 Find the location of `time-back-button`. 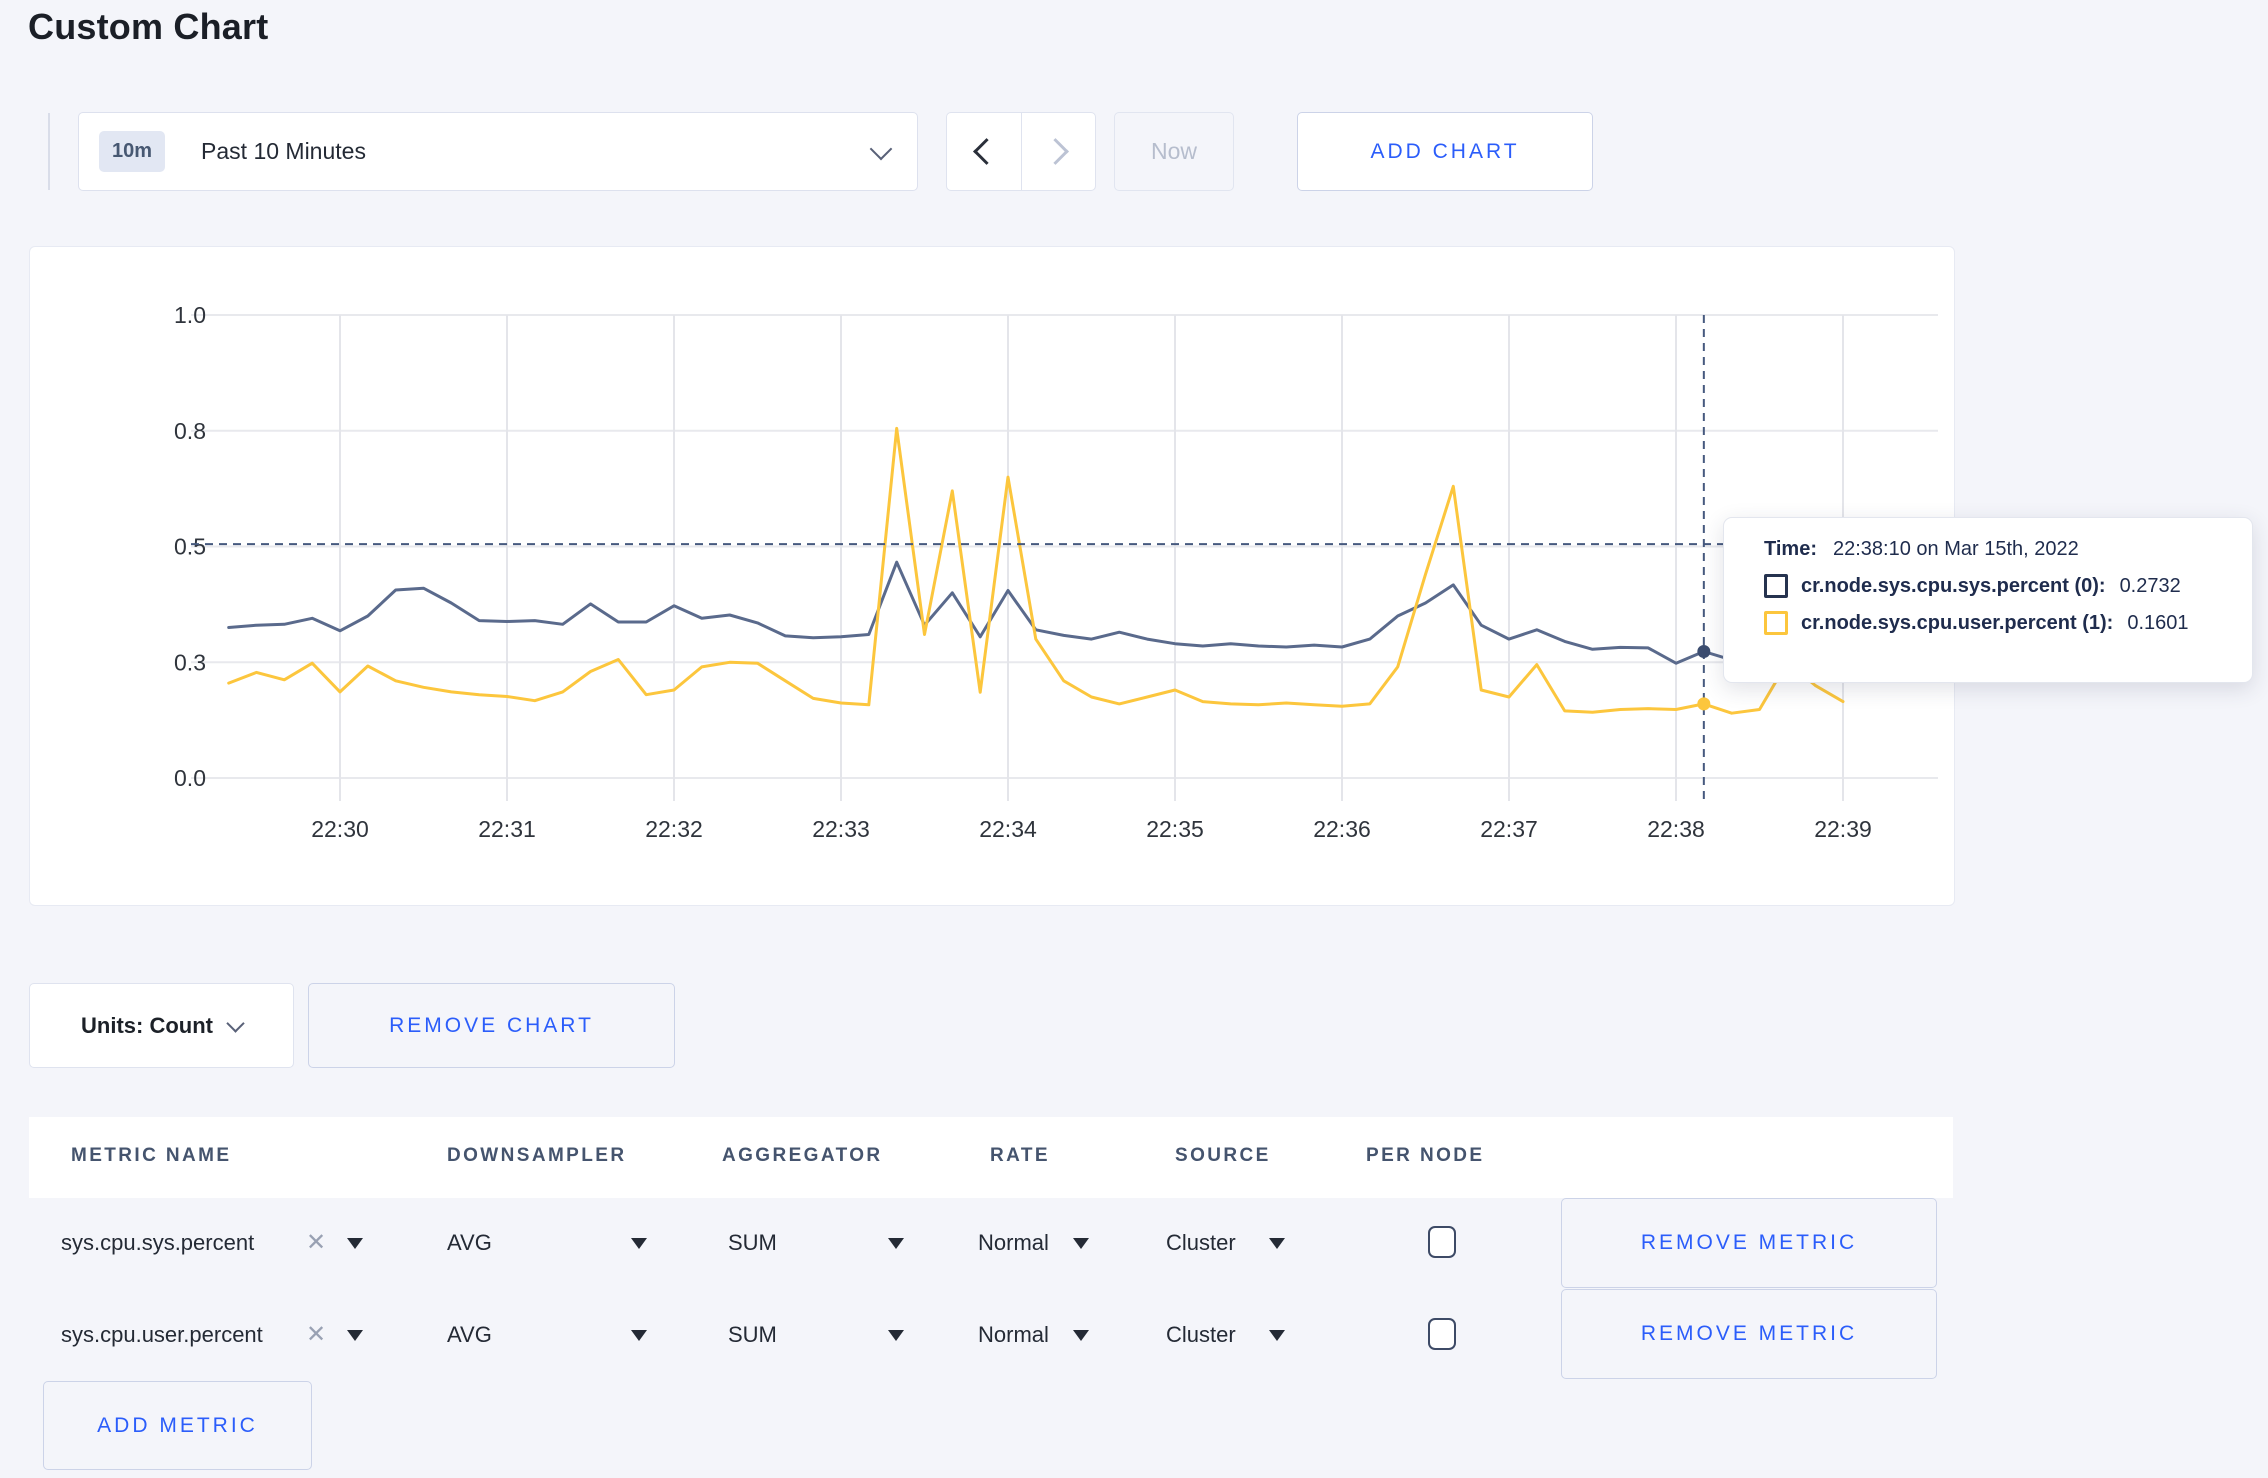

time-back-button is located at coordinates (984, 151).